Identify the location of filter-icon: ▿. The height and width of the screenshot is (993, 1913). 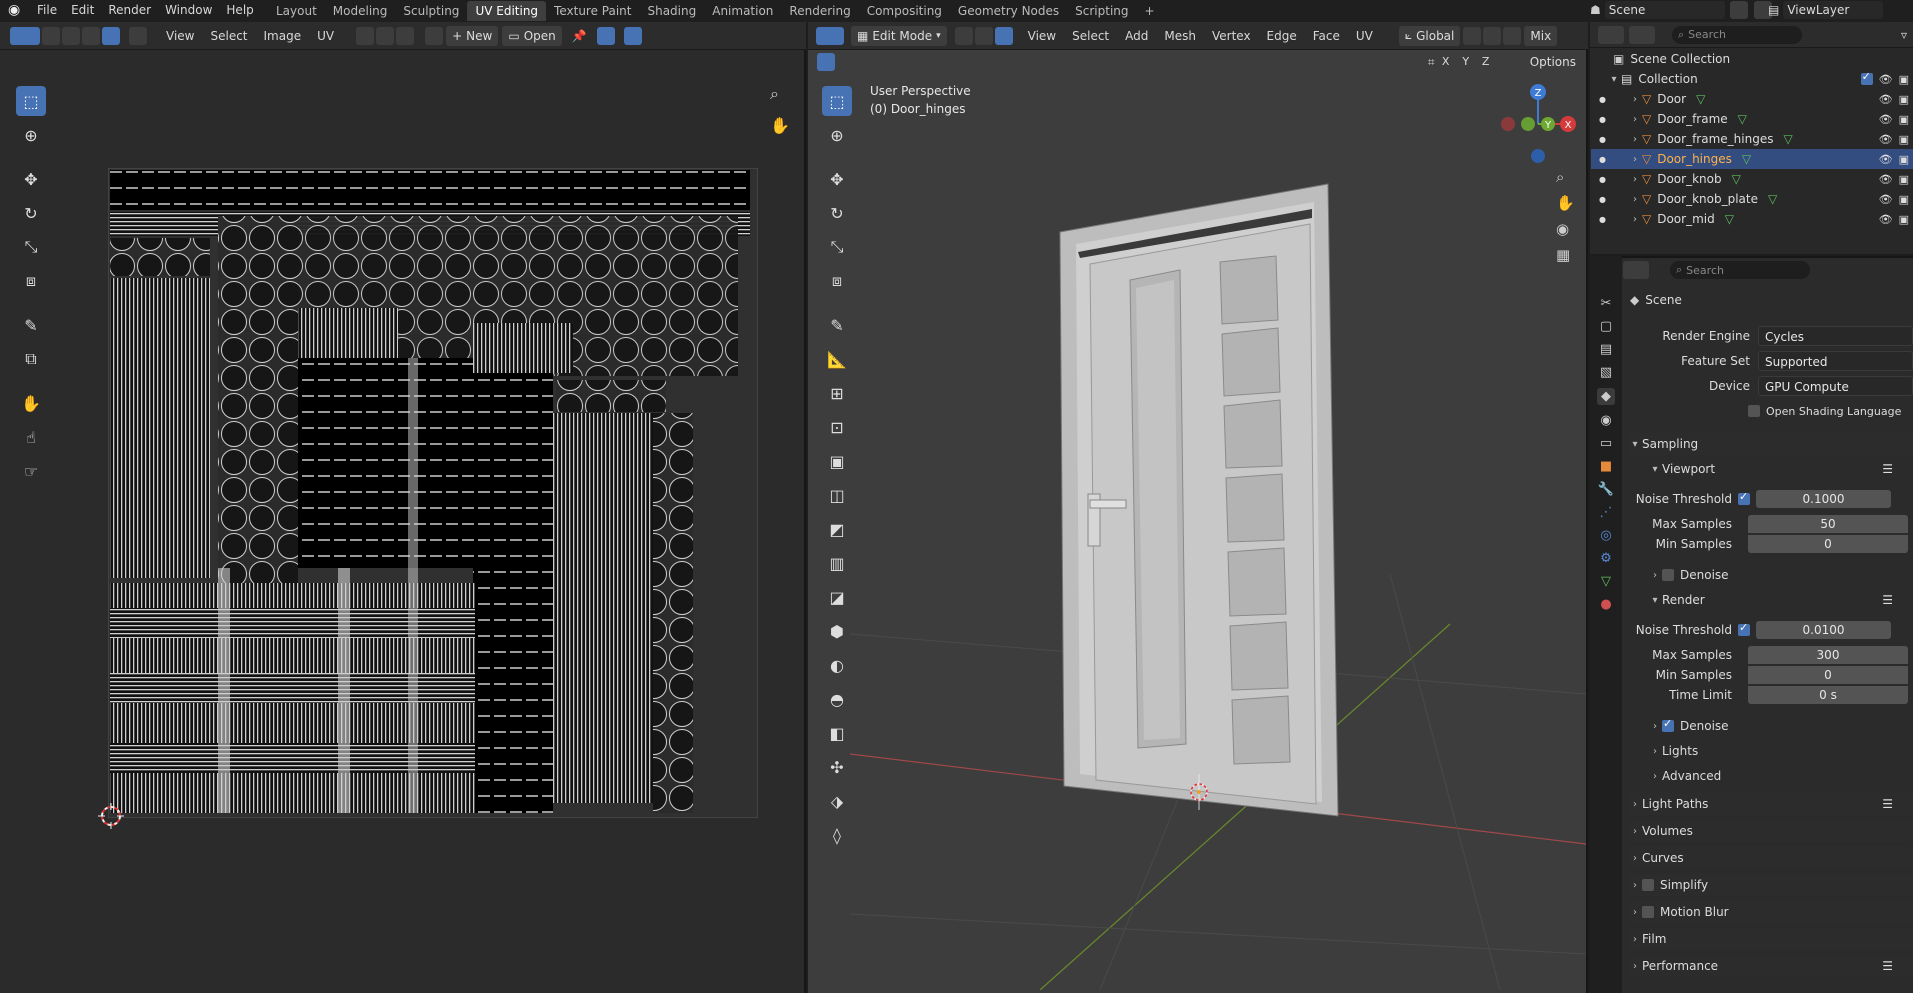
(1904, 35).